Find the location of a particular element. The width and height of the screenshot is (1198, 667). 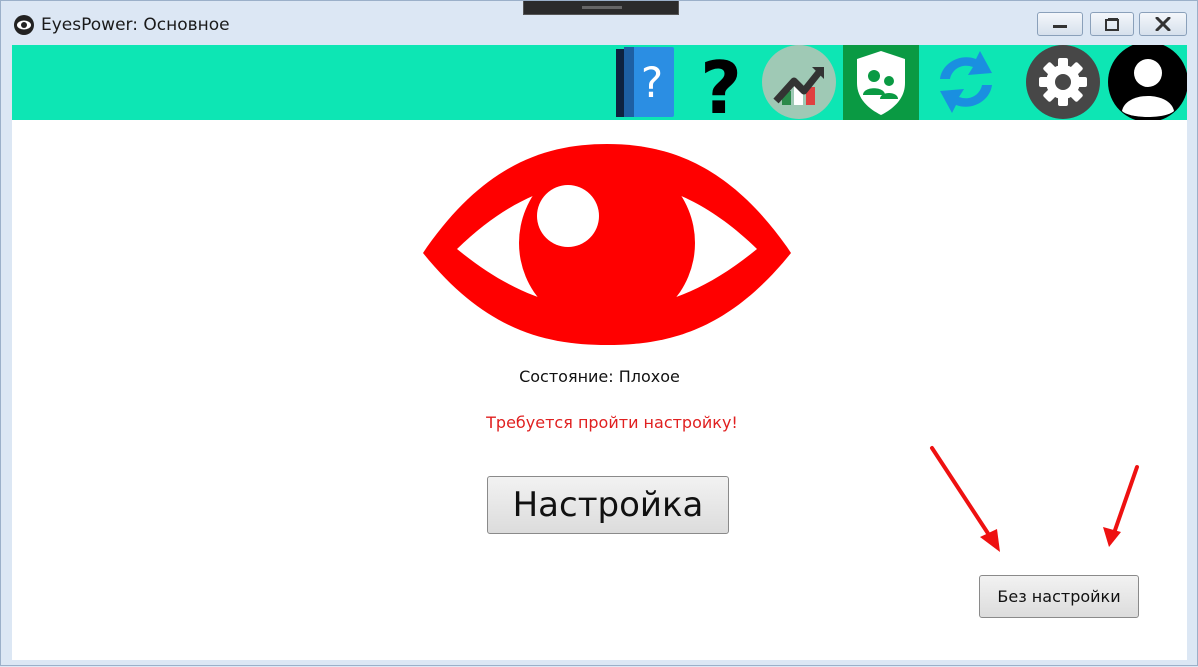

minimize-icon is located at coordinates (1060, 26).